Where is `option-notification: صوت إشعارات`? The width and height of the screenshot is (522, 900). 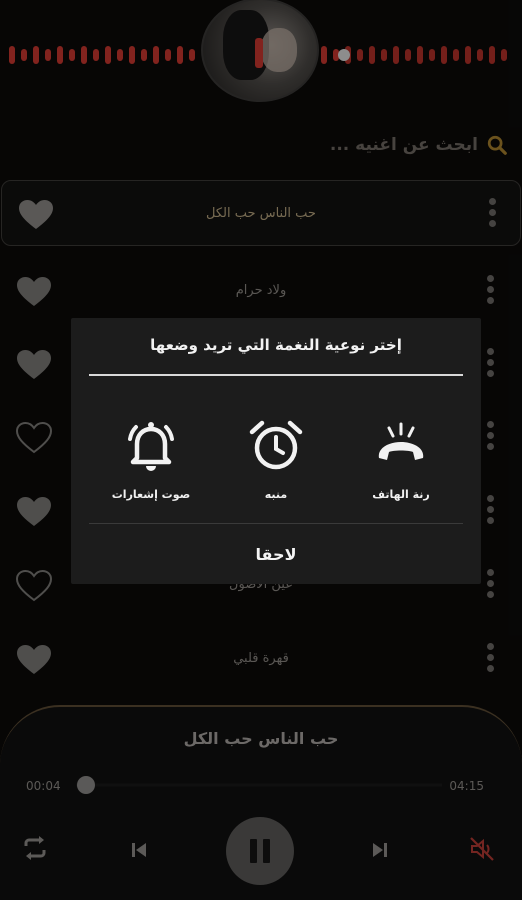 option-notification: صوت إشعارات is located at coordinates (151, 459).